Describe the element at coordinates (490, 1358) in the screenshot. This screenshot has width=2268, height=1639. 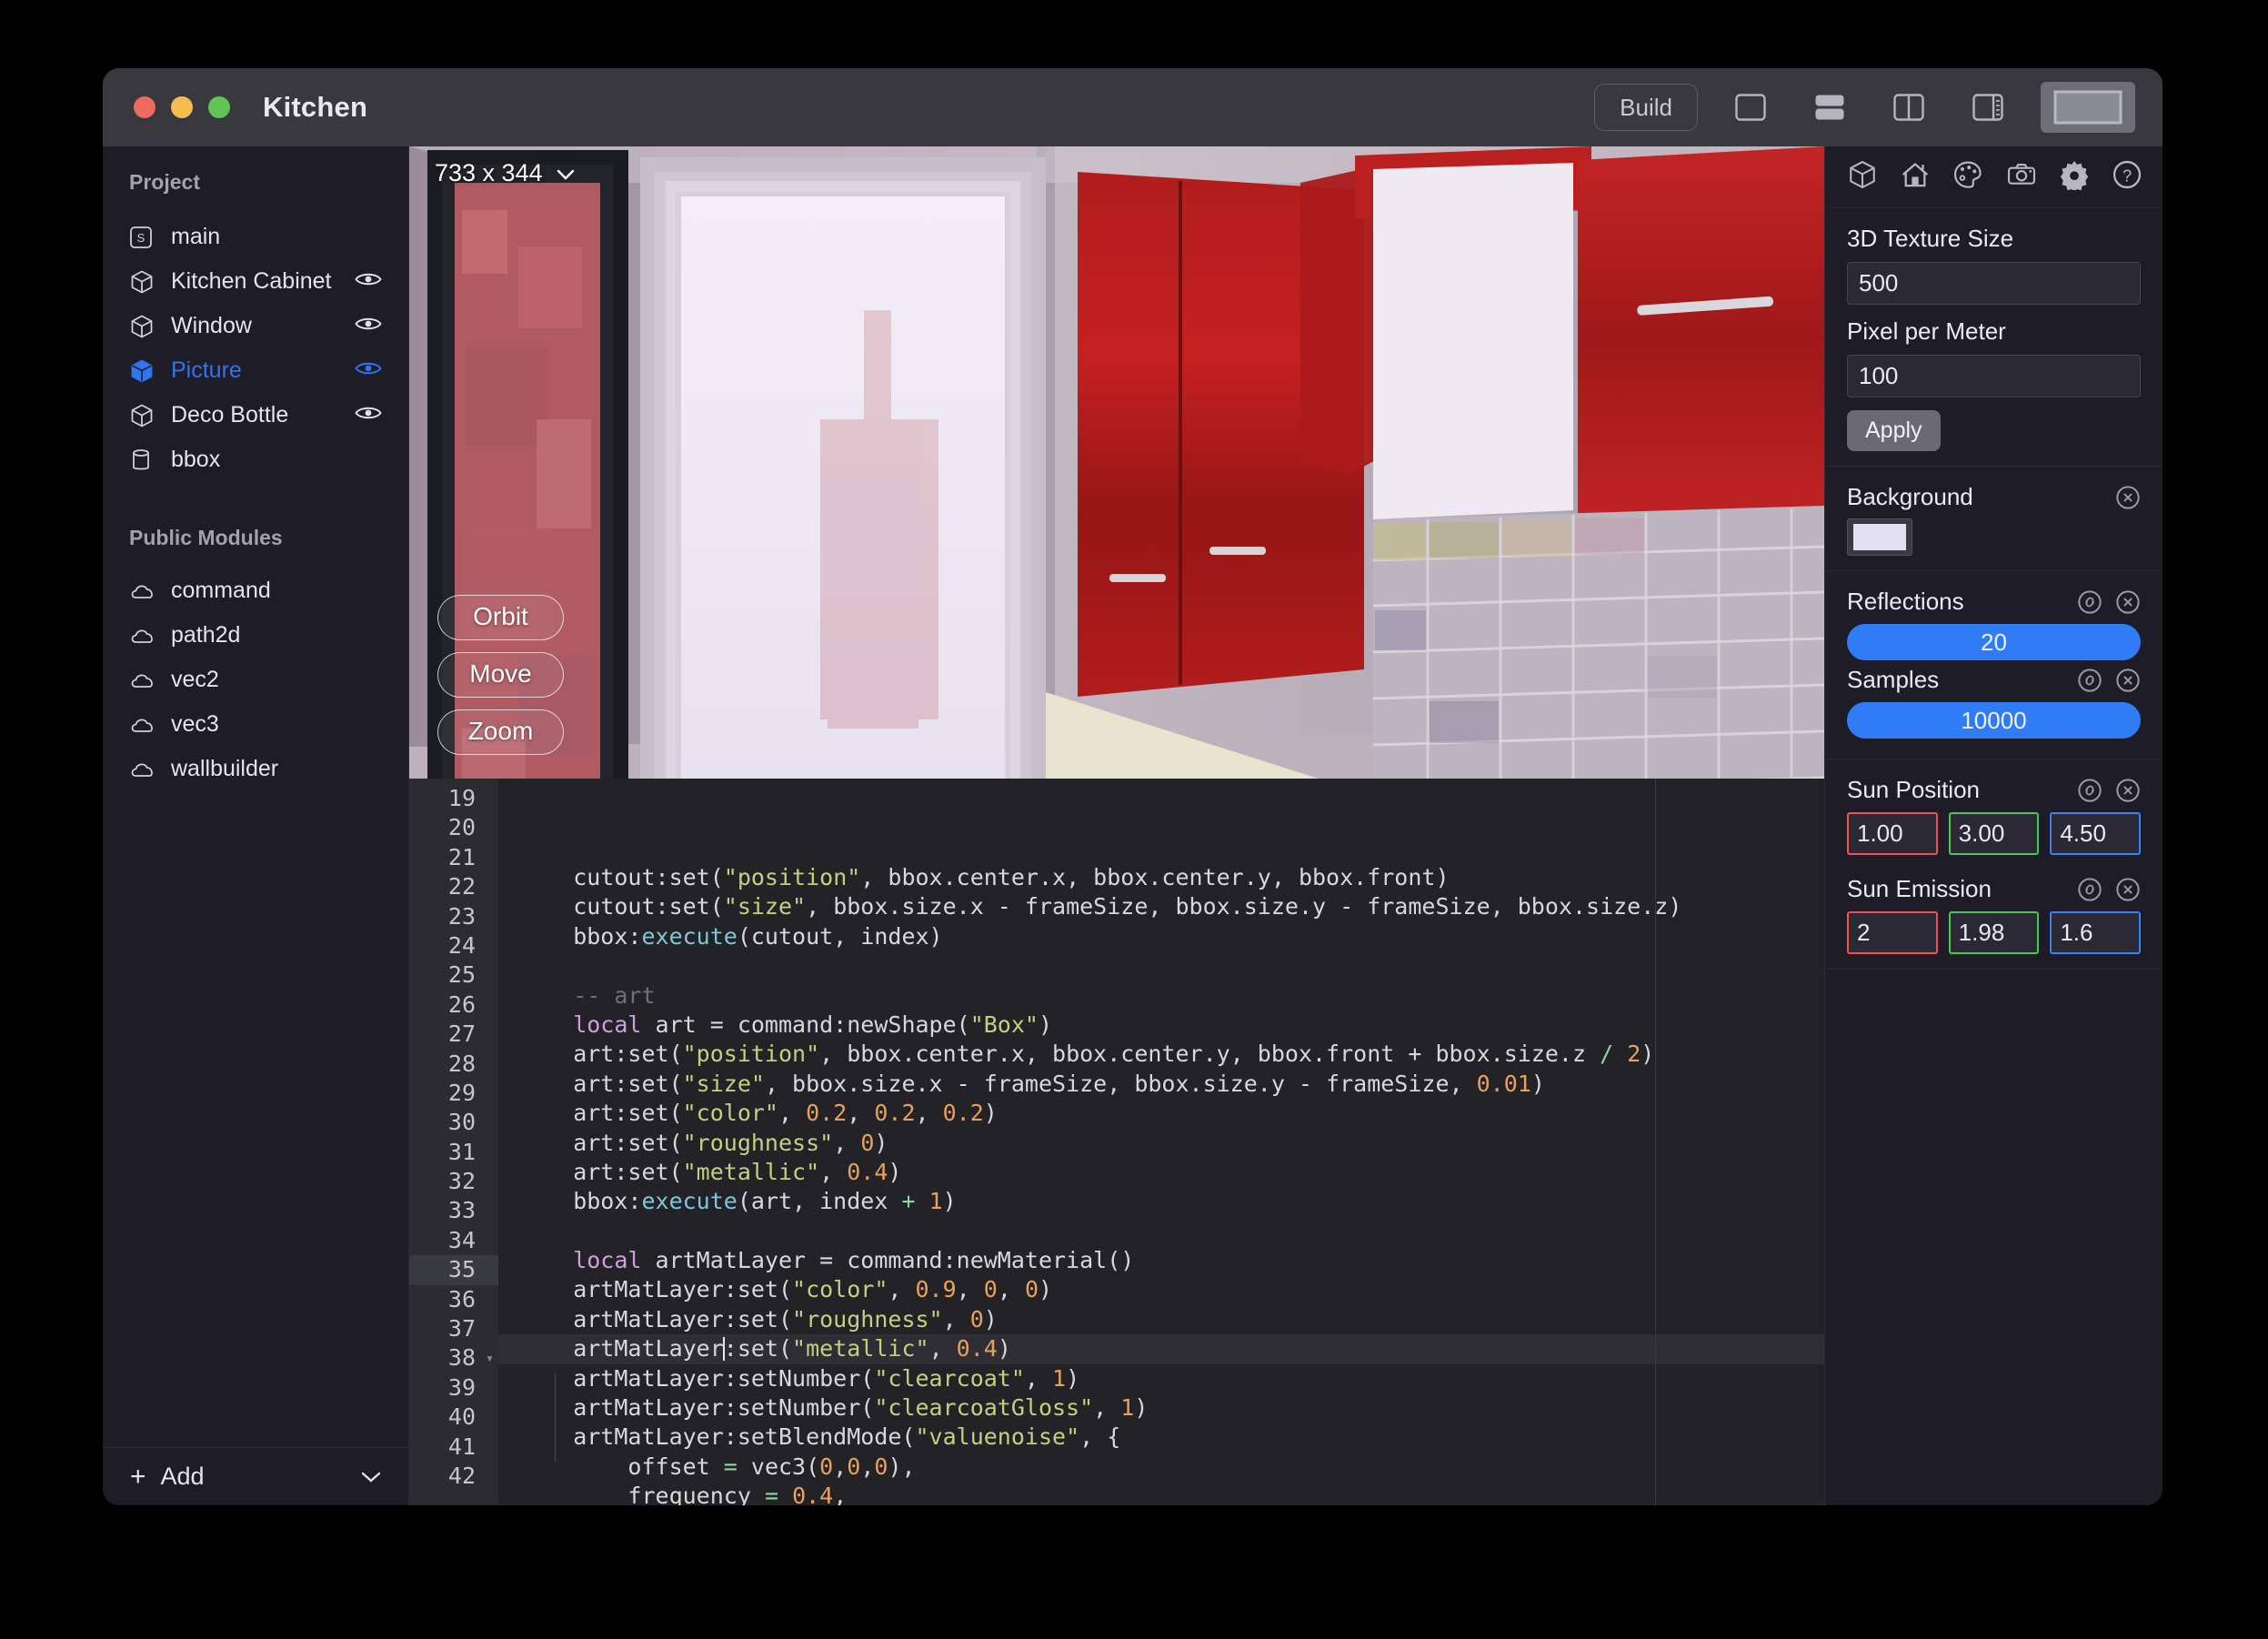
I see `fold-toggle-icon: ▾` at that location.